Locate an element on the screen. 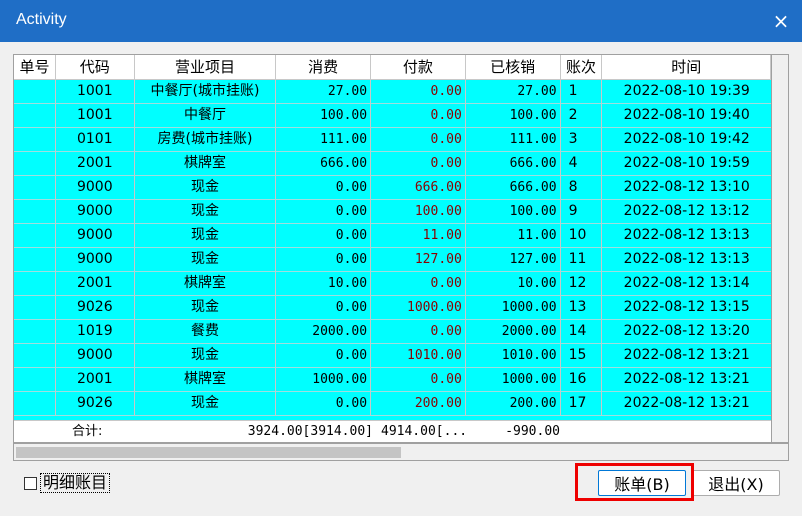  table-row: 2001 棋牌室 10.00 0.00 10.00 12 2022-08-12 13:14 is located at coordinates (392, 284).